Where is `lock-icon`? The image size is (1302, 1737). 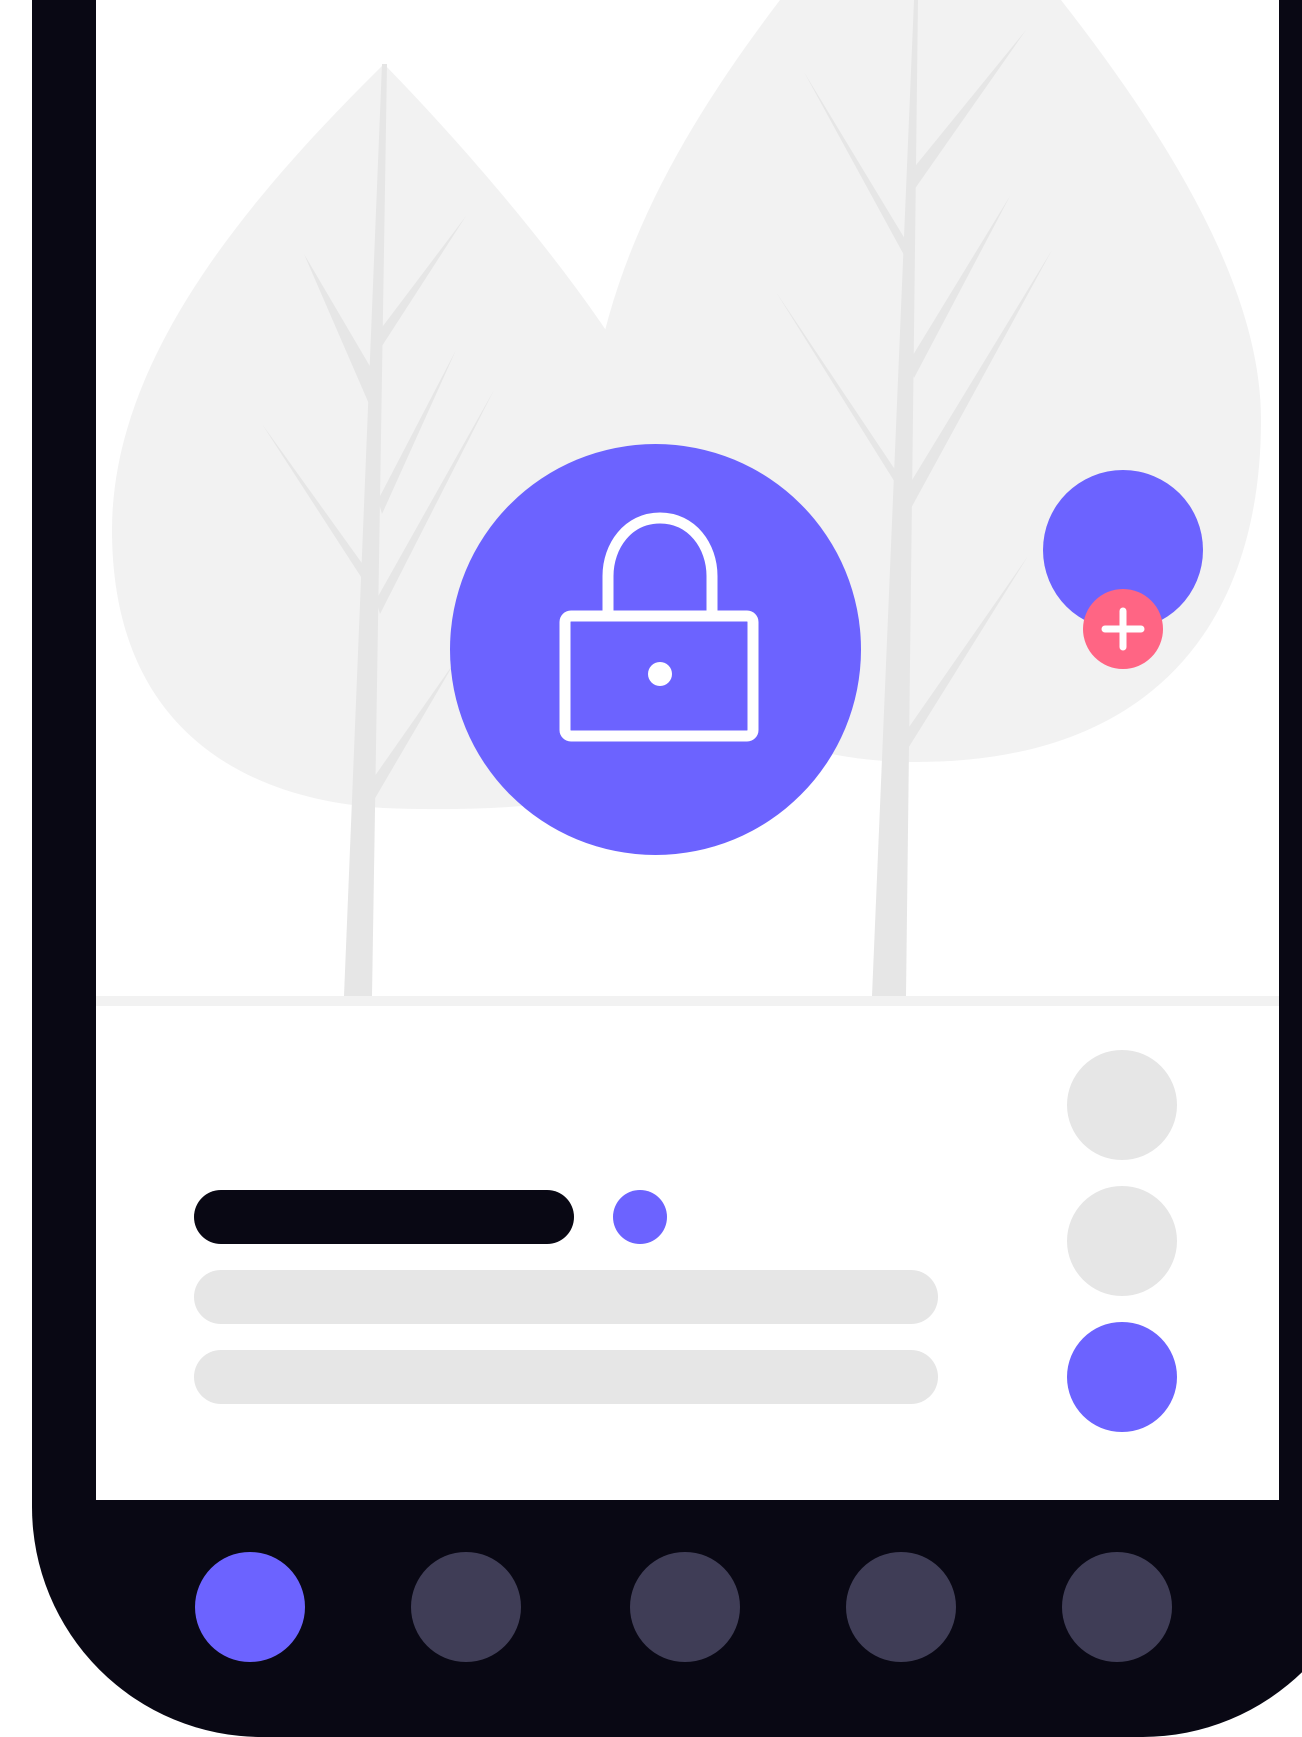 lock-icon is located at coordinates (659, 627).